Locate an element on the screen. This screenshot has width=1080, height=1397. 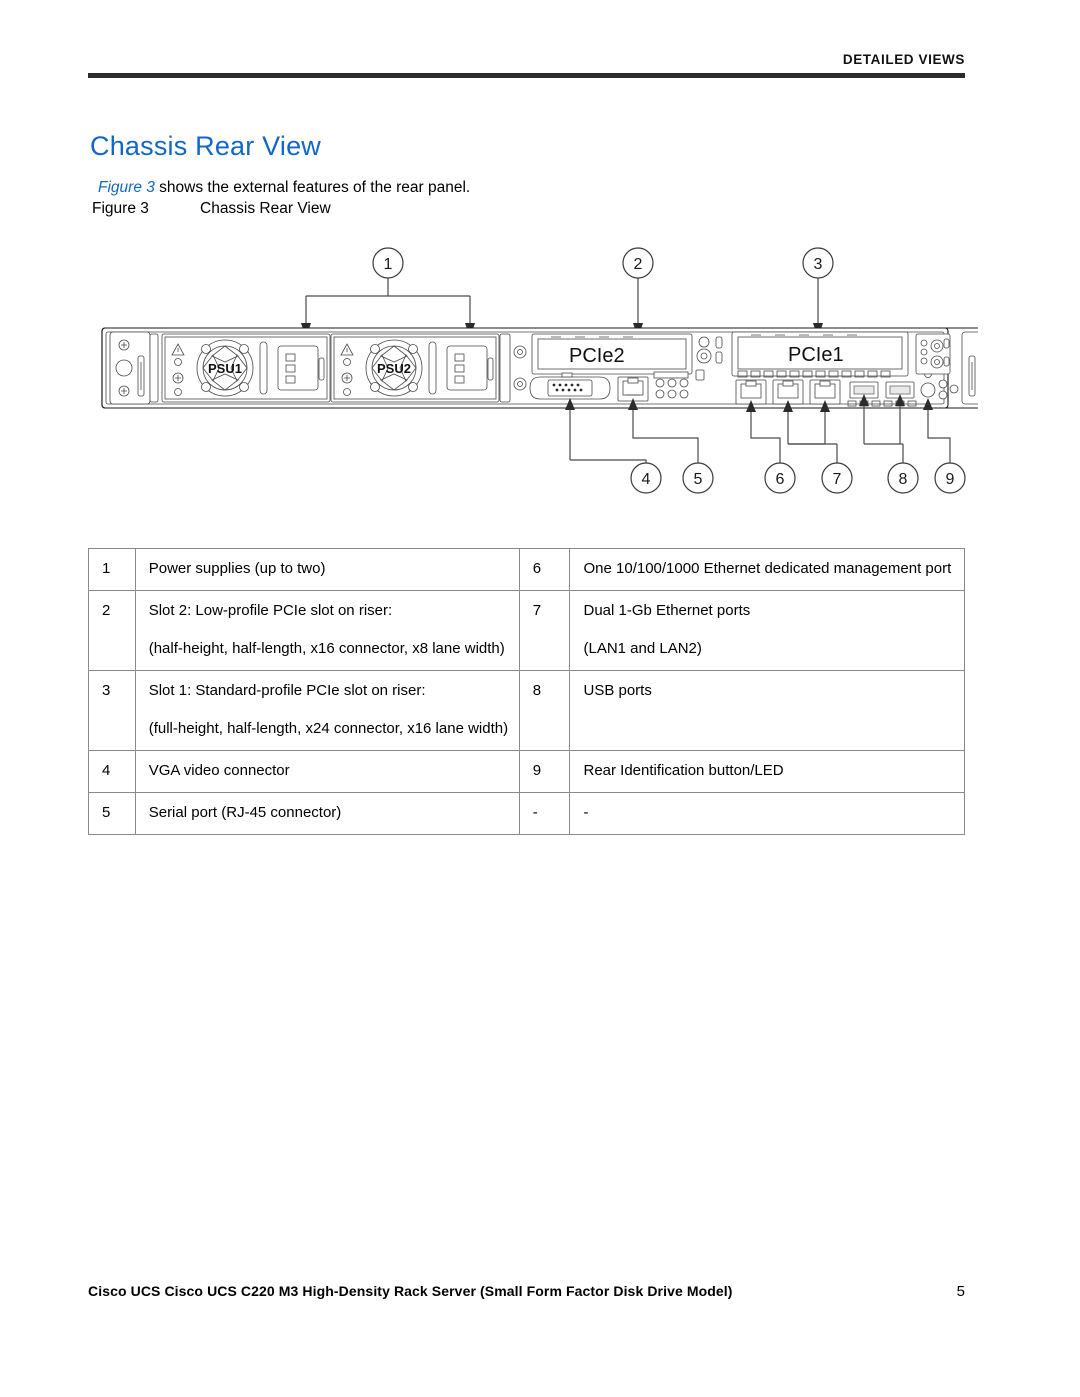
svg-text: 4 is located at coordinates (646, 479).